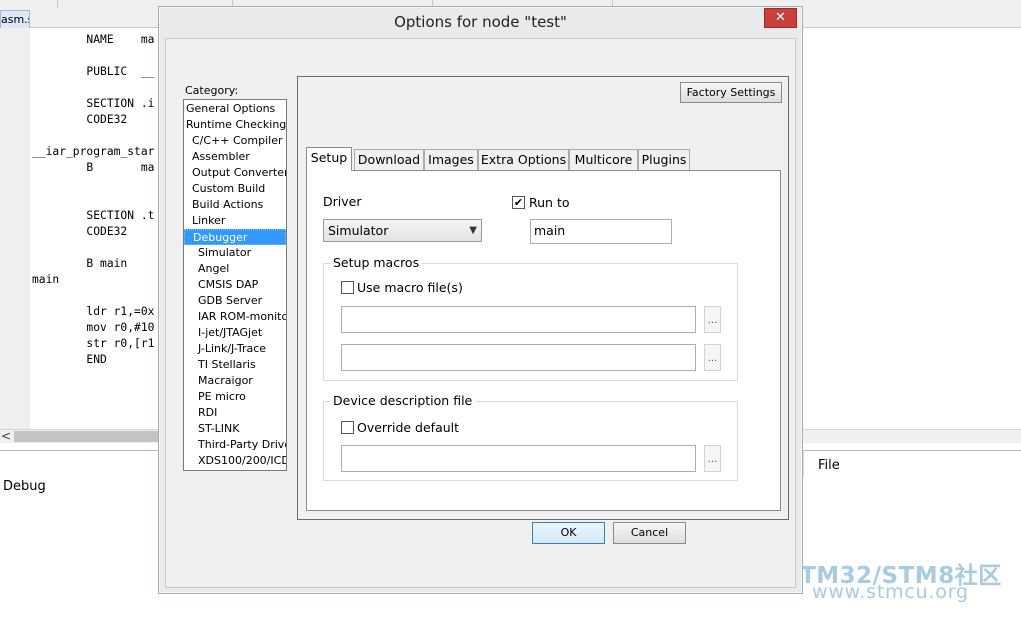 This screenshot has height=617, width=1021. I want to click on category-label: Category:, so click(212, 90).